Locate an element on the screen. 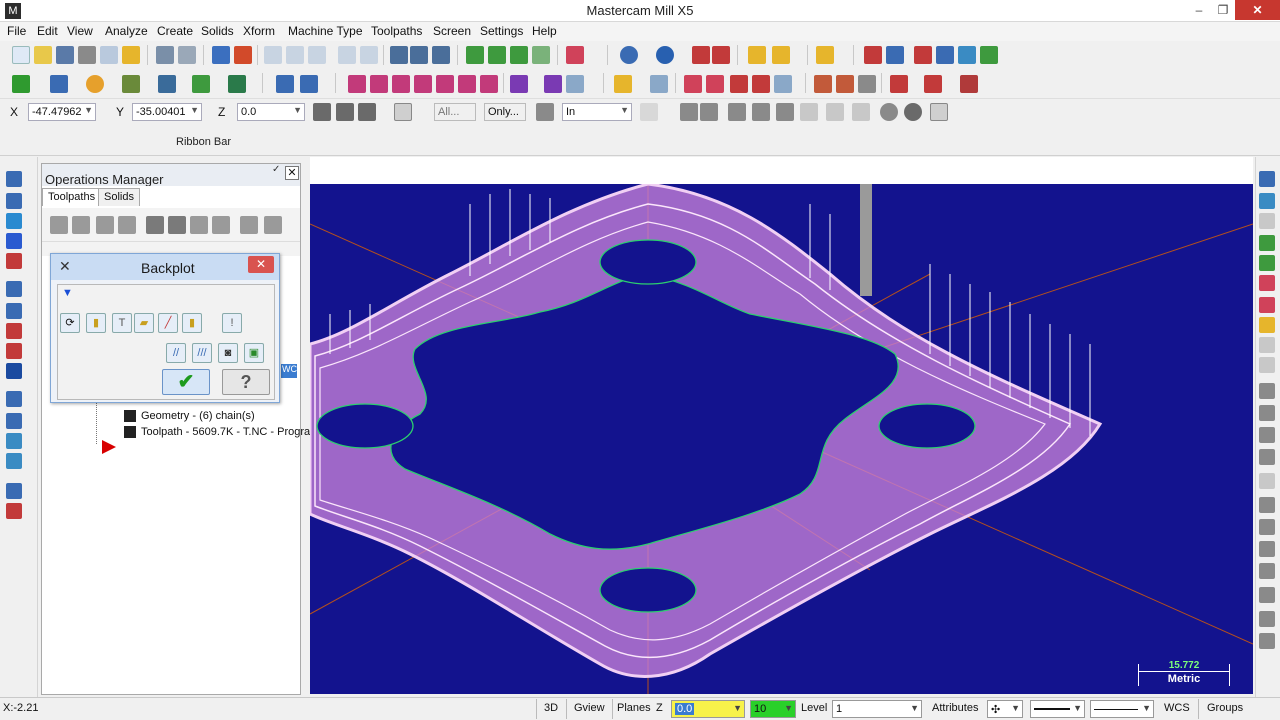 The image size is (1280, 720). select-face-icon is located at coordinates (761, 112).